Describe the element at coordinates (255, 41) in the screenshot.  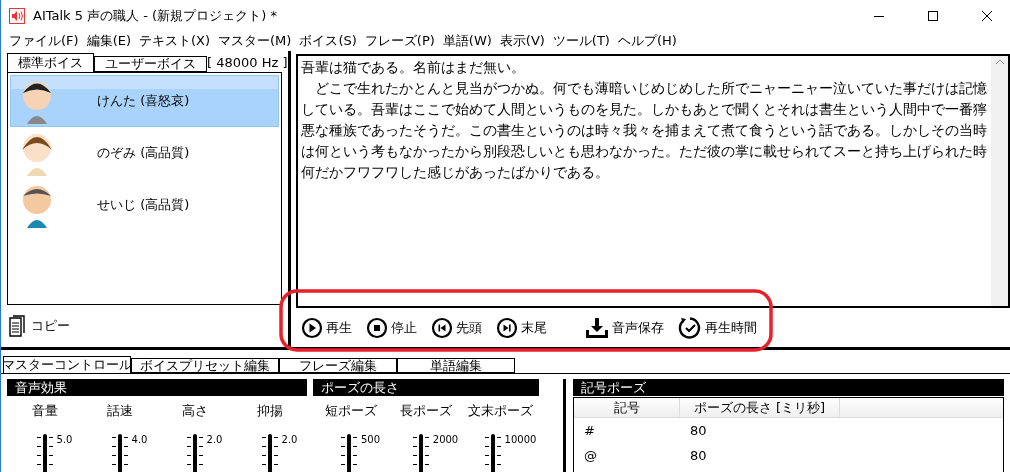
I see `menu-item: マスター(M)` at that location.